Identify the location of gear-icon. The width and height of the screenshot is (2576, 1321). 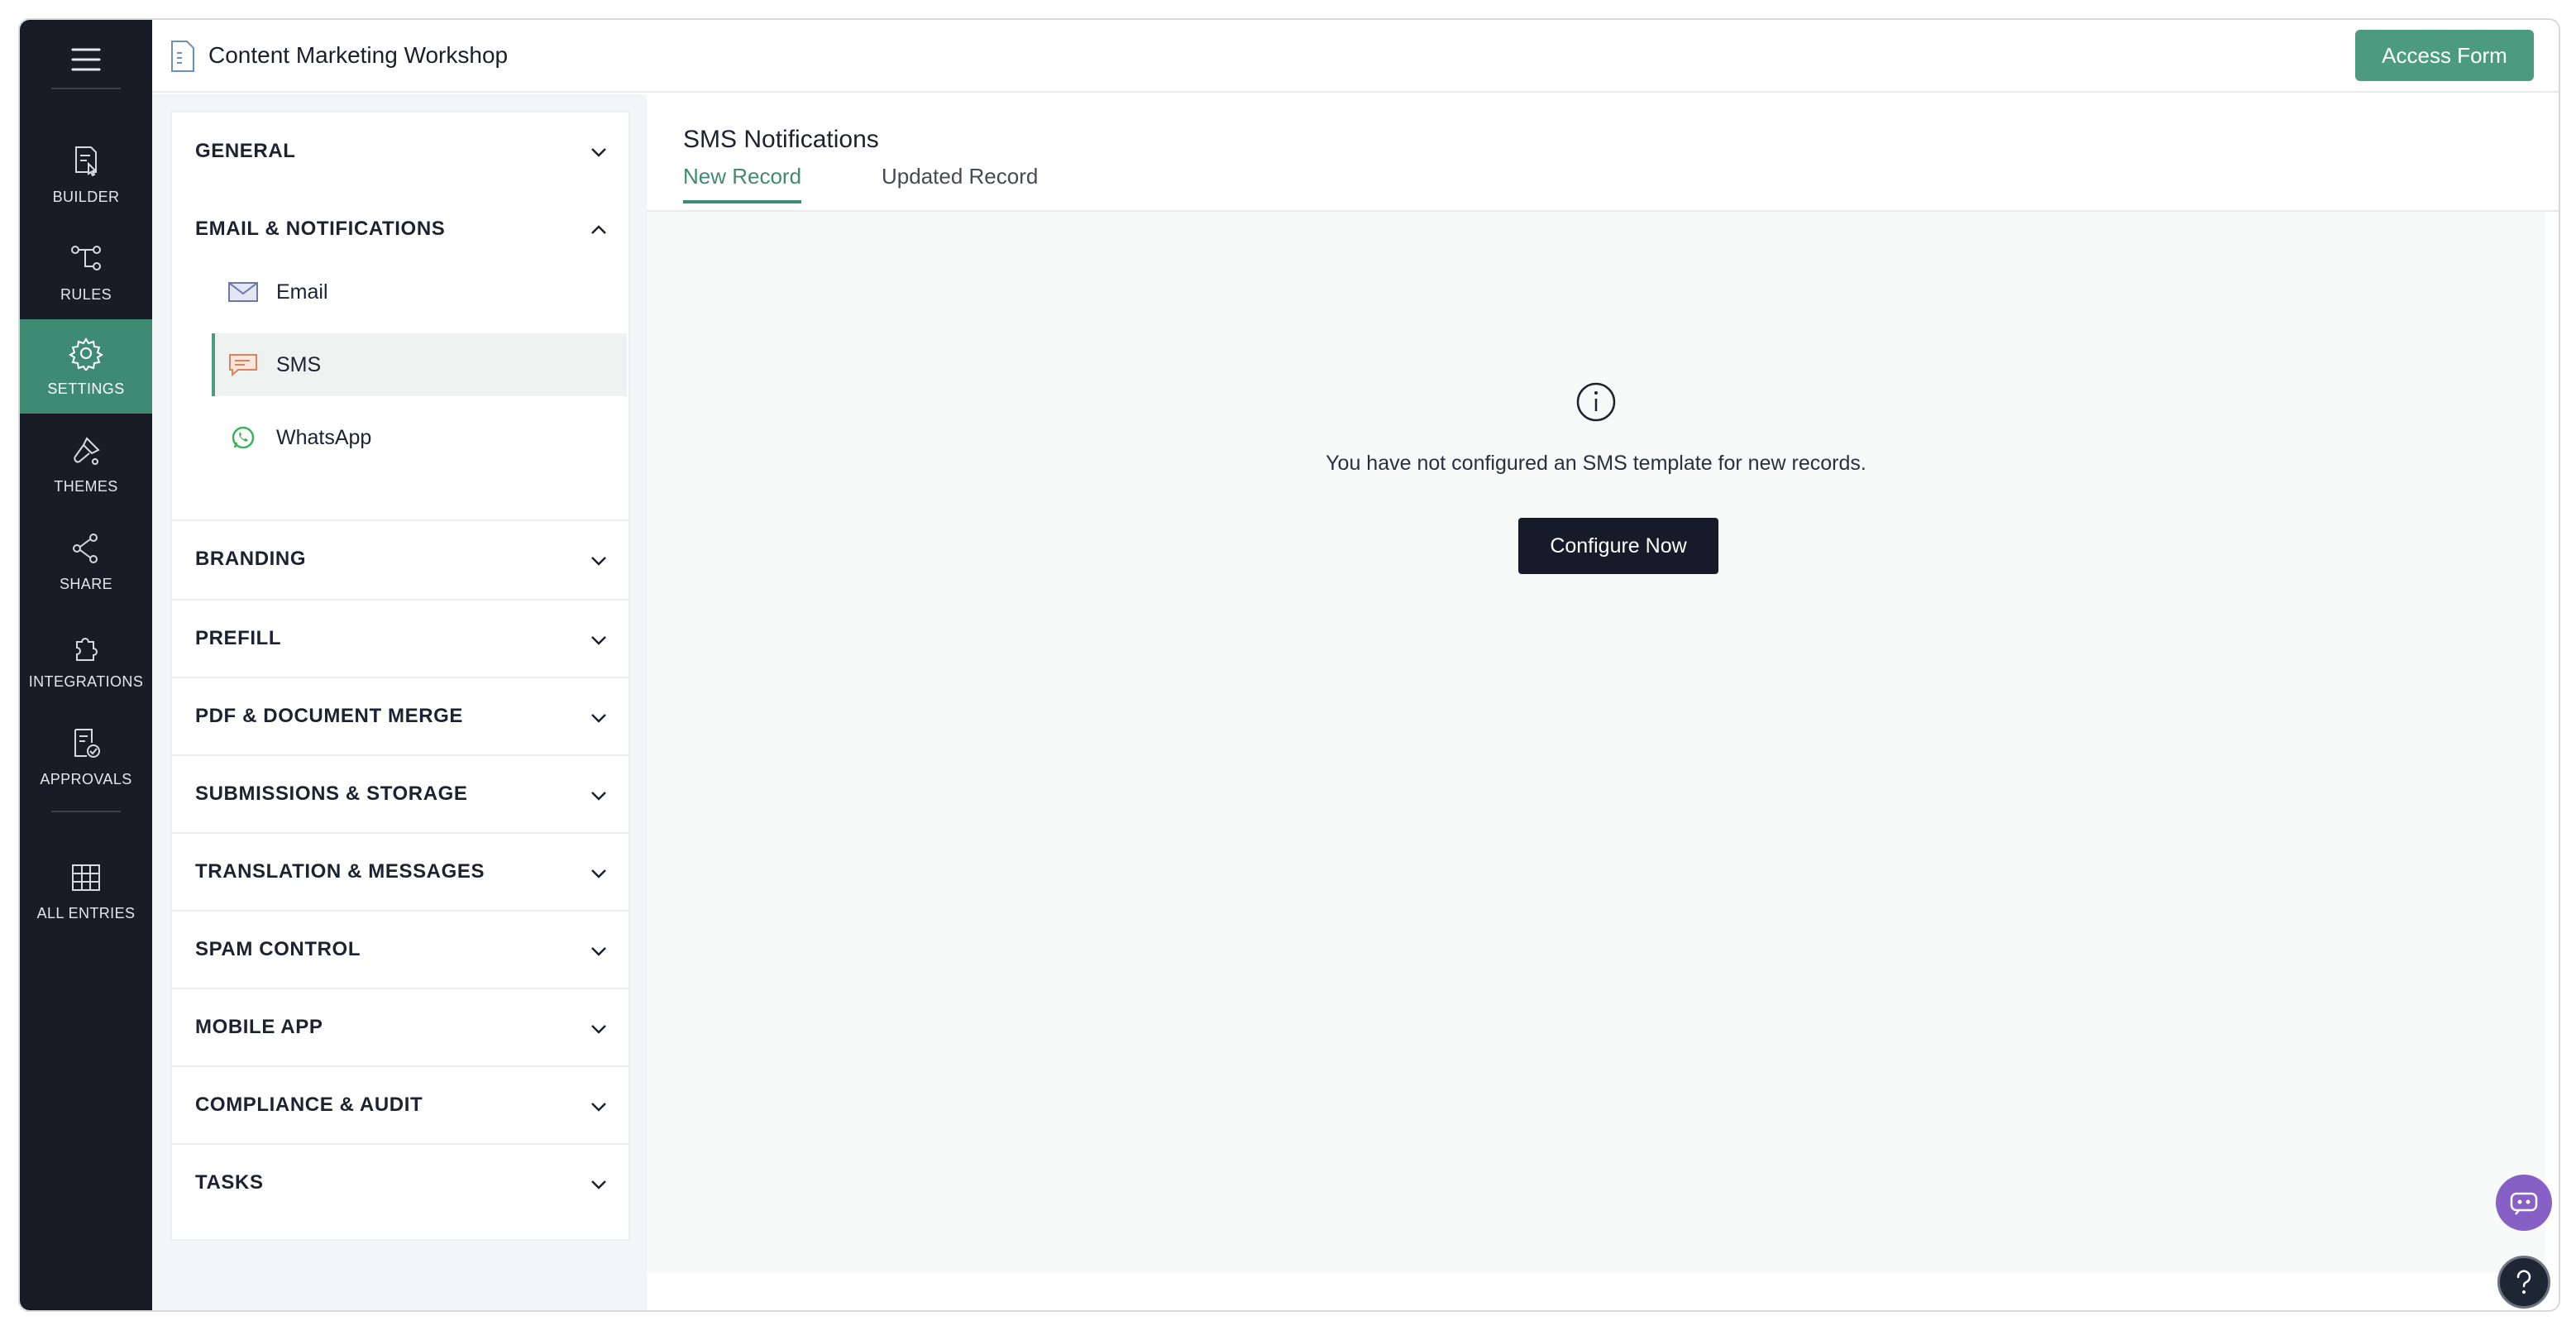
(86, 354).